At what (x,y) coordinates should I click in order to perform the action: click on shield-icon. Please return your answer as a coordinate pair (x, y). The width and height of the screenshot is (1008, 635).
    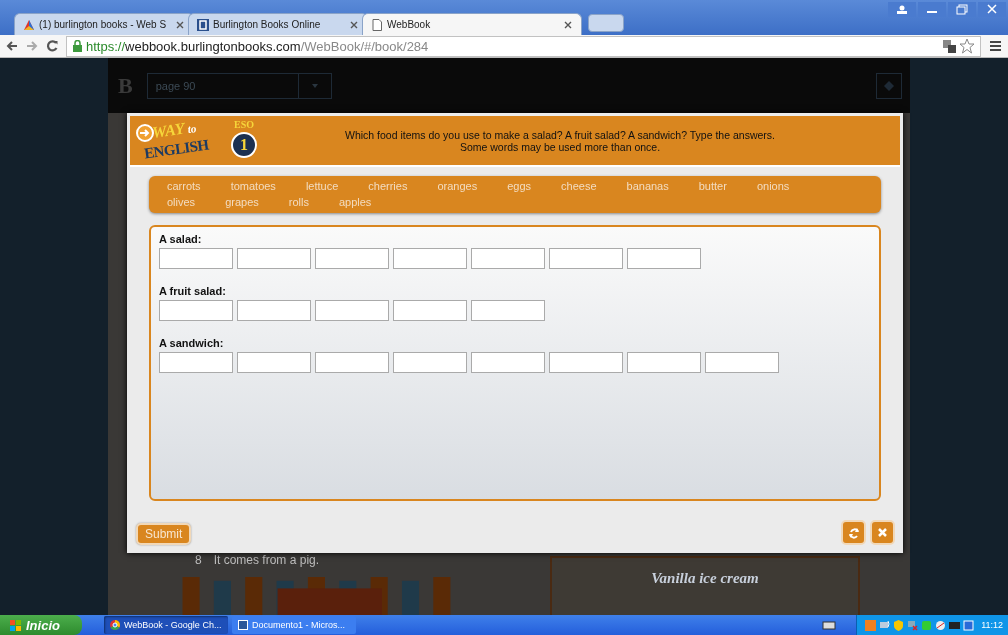
    Looking at the image, I should click on (899, 625).